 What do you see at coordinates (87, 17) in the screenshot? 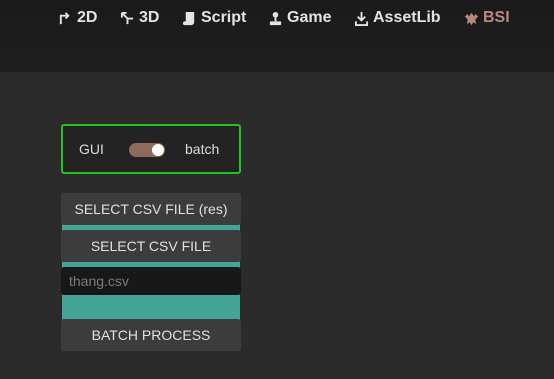
I see `tab-2d-label: 2D` at bounding box center [87, 17].